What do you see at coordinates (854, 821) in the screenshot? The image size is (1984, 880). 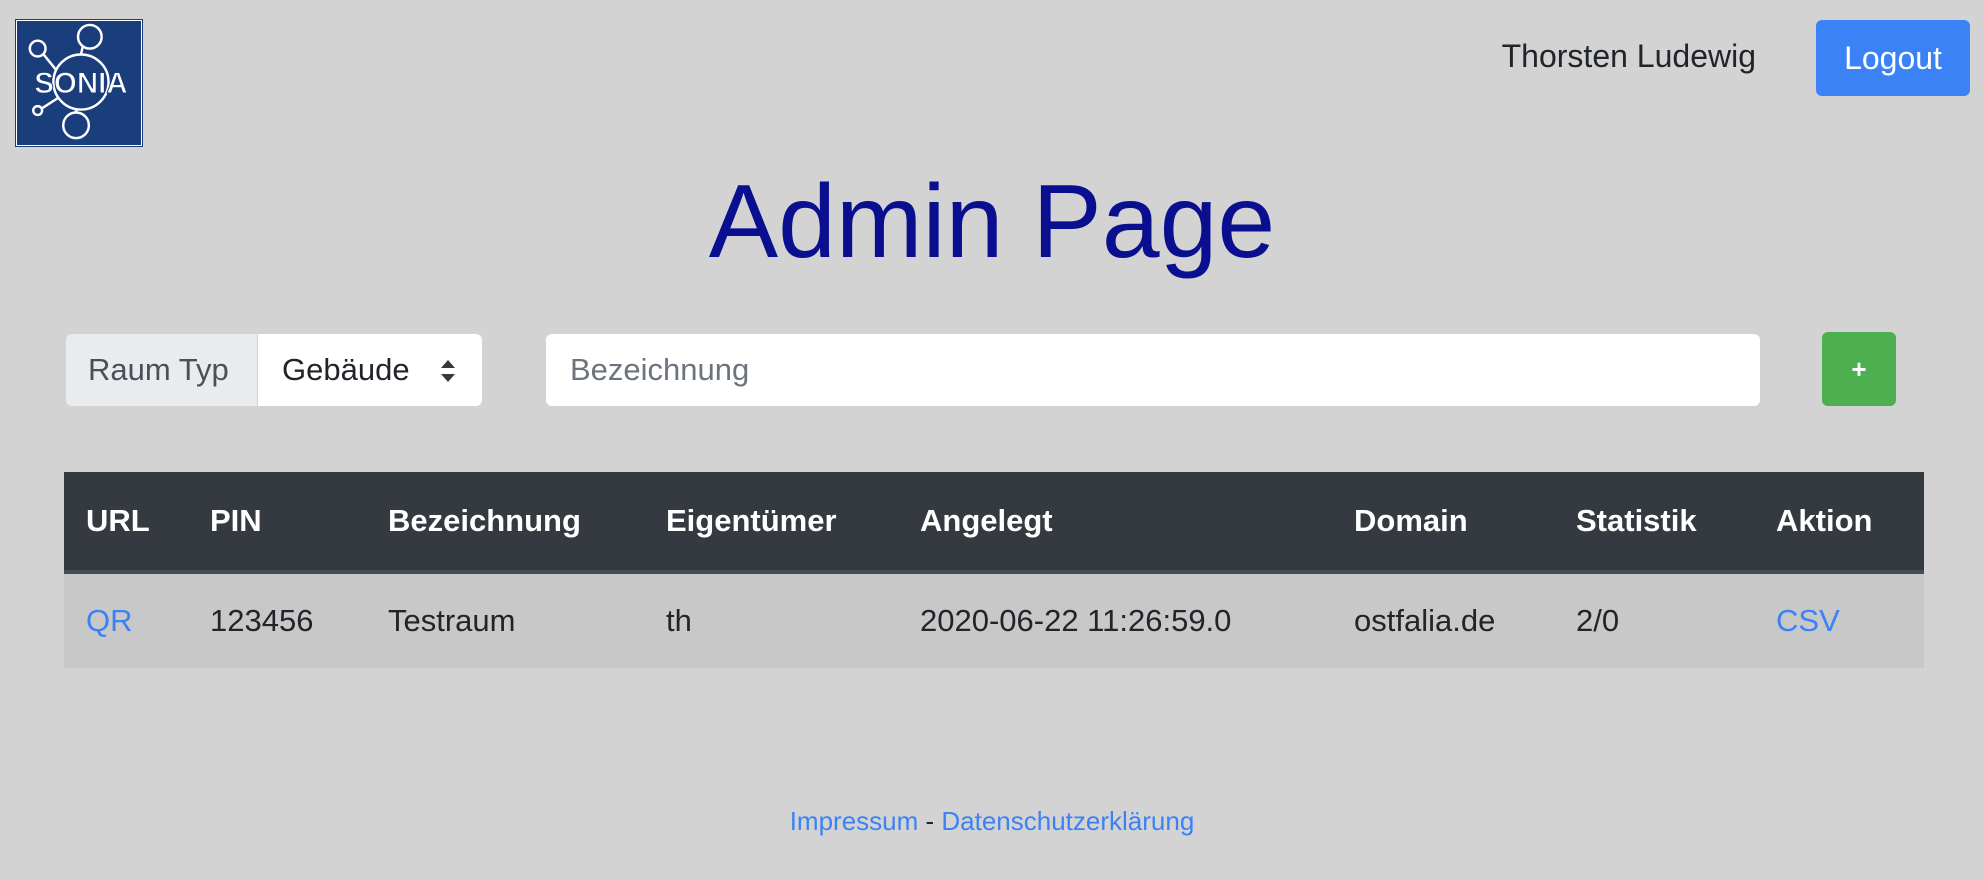 I see `impressum-link: Impressum` at bounding box center [854, 821].